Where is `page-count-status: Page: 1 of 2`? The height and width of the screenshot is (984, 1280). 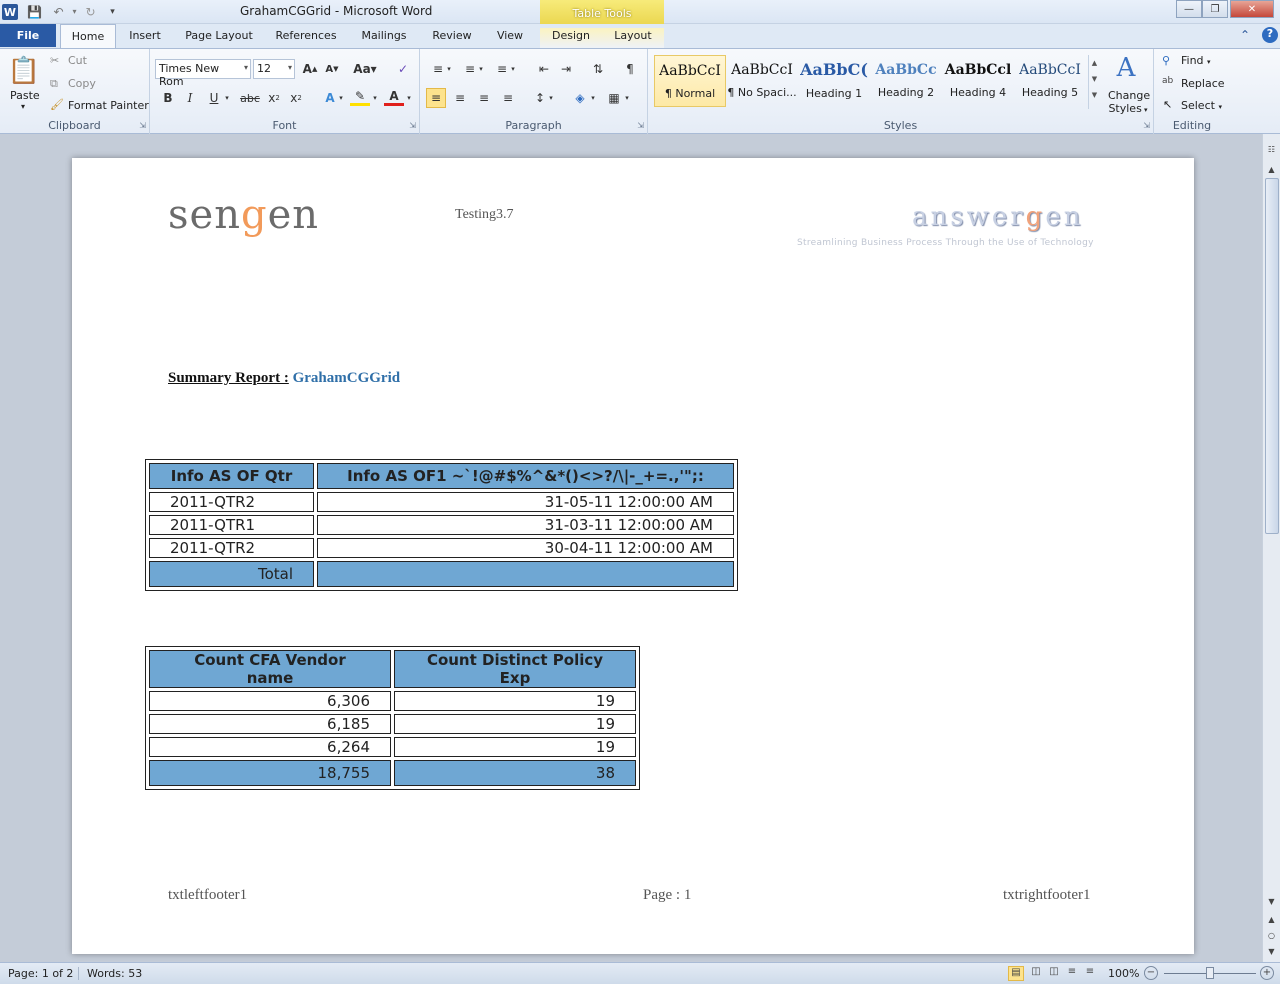
page-count-status: Page: 1 of 2 is located at coordinates (40, 973).